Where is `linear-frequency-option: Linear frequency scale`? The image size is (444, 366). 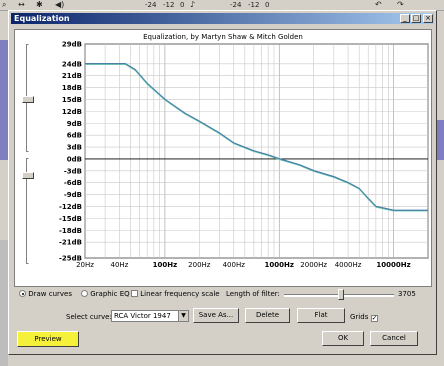 linear-frequency-option: Linear frequency scale is located at coordinates (175, 294).